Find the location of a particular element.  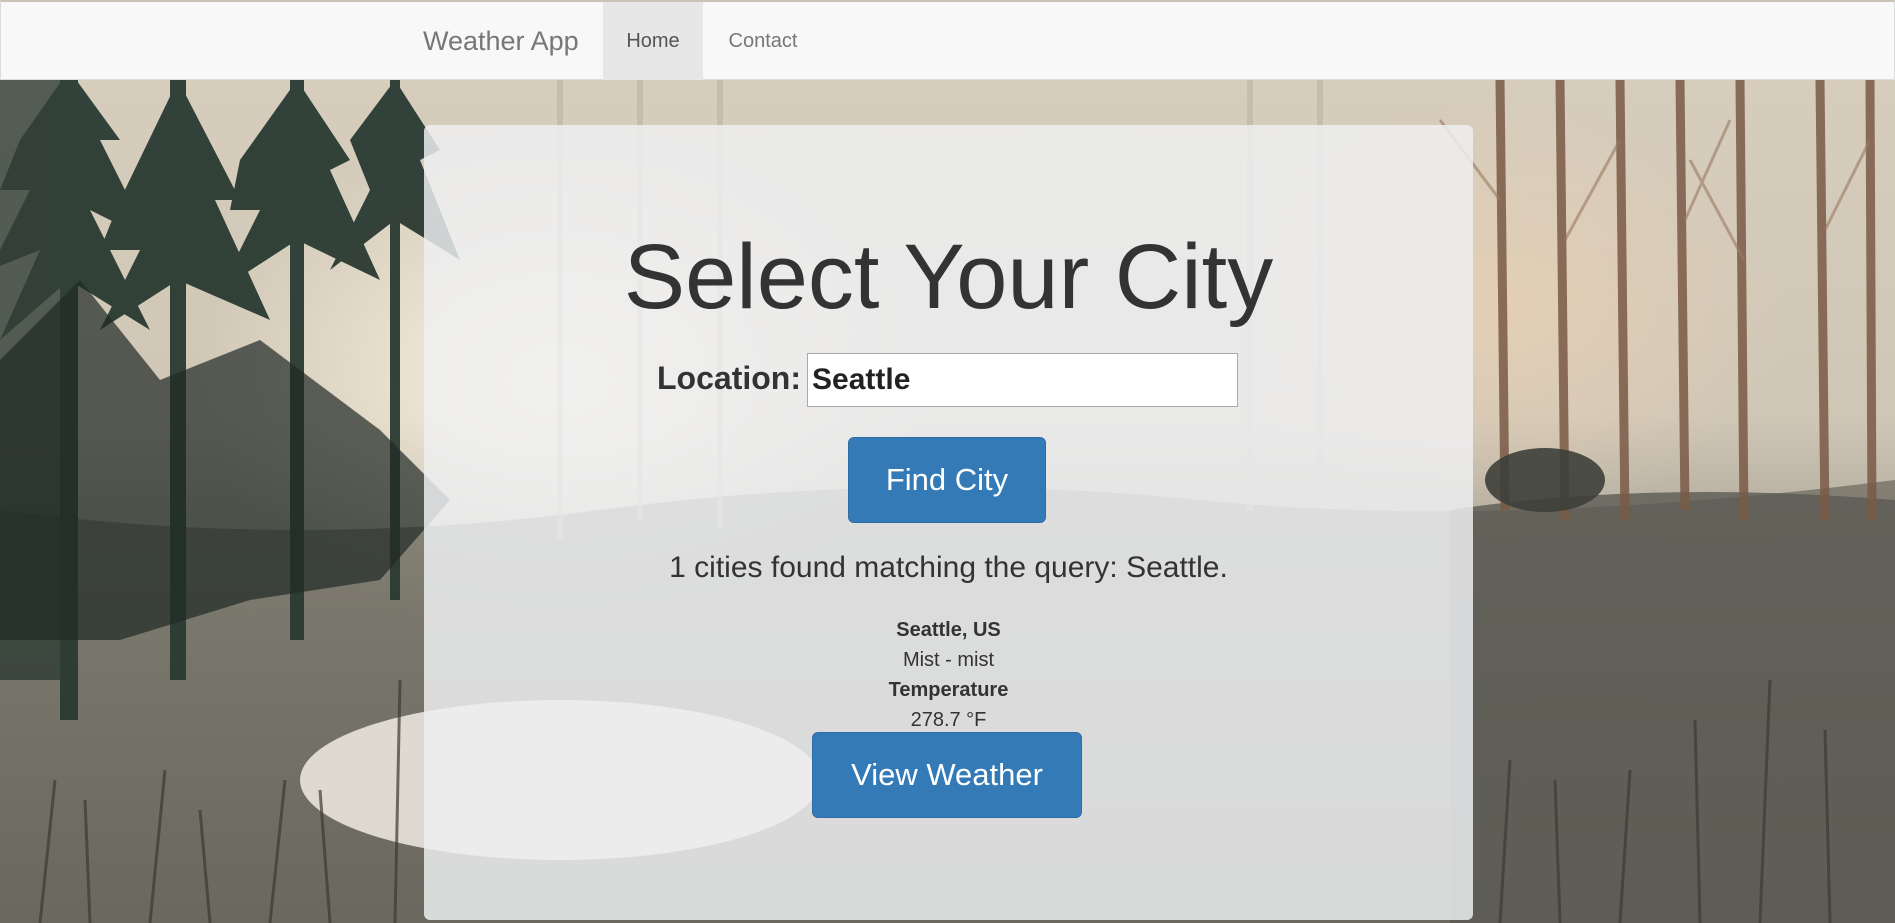

nav-item-contact: Contact is located at coordinates (763, 41).